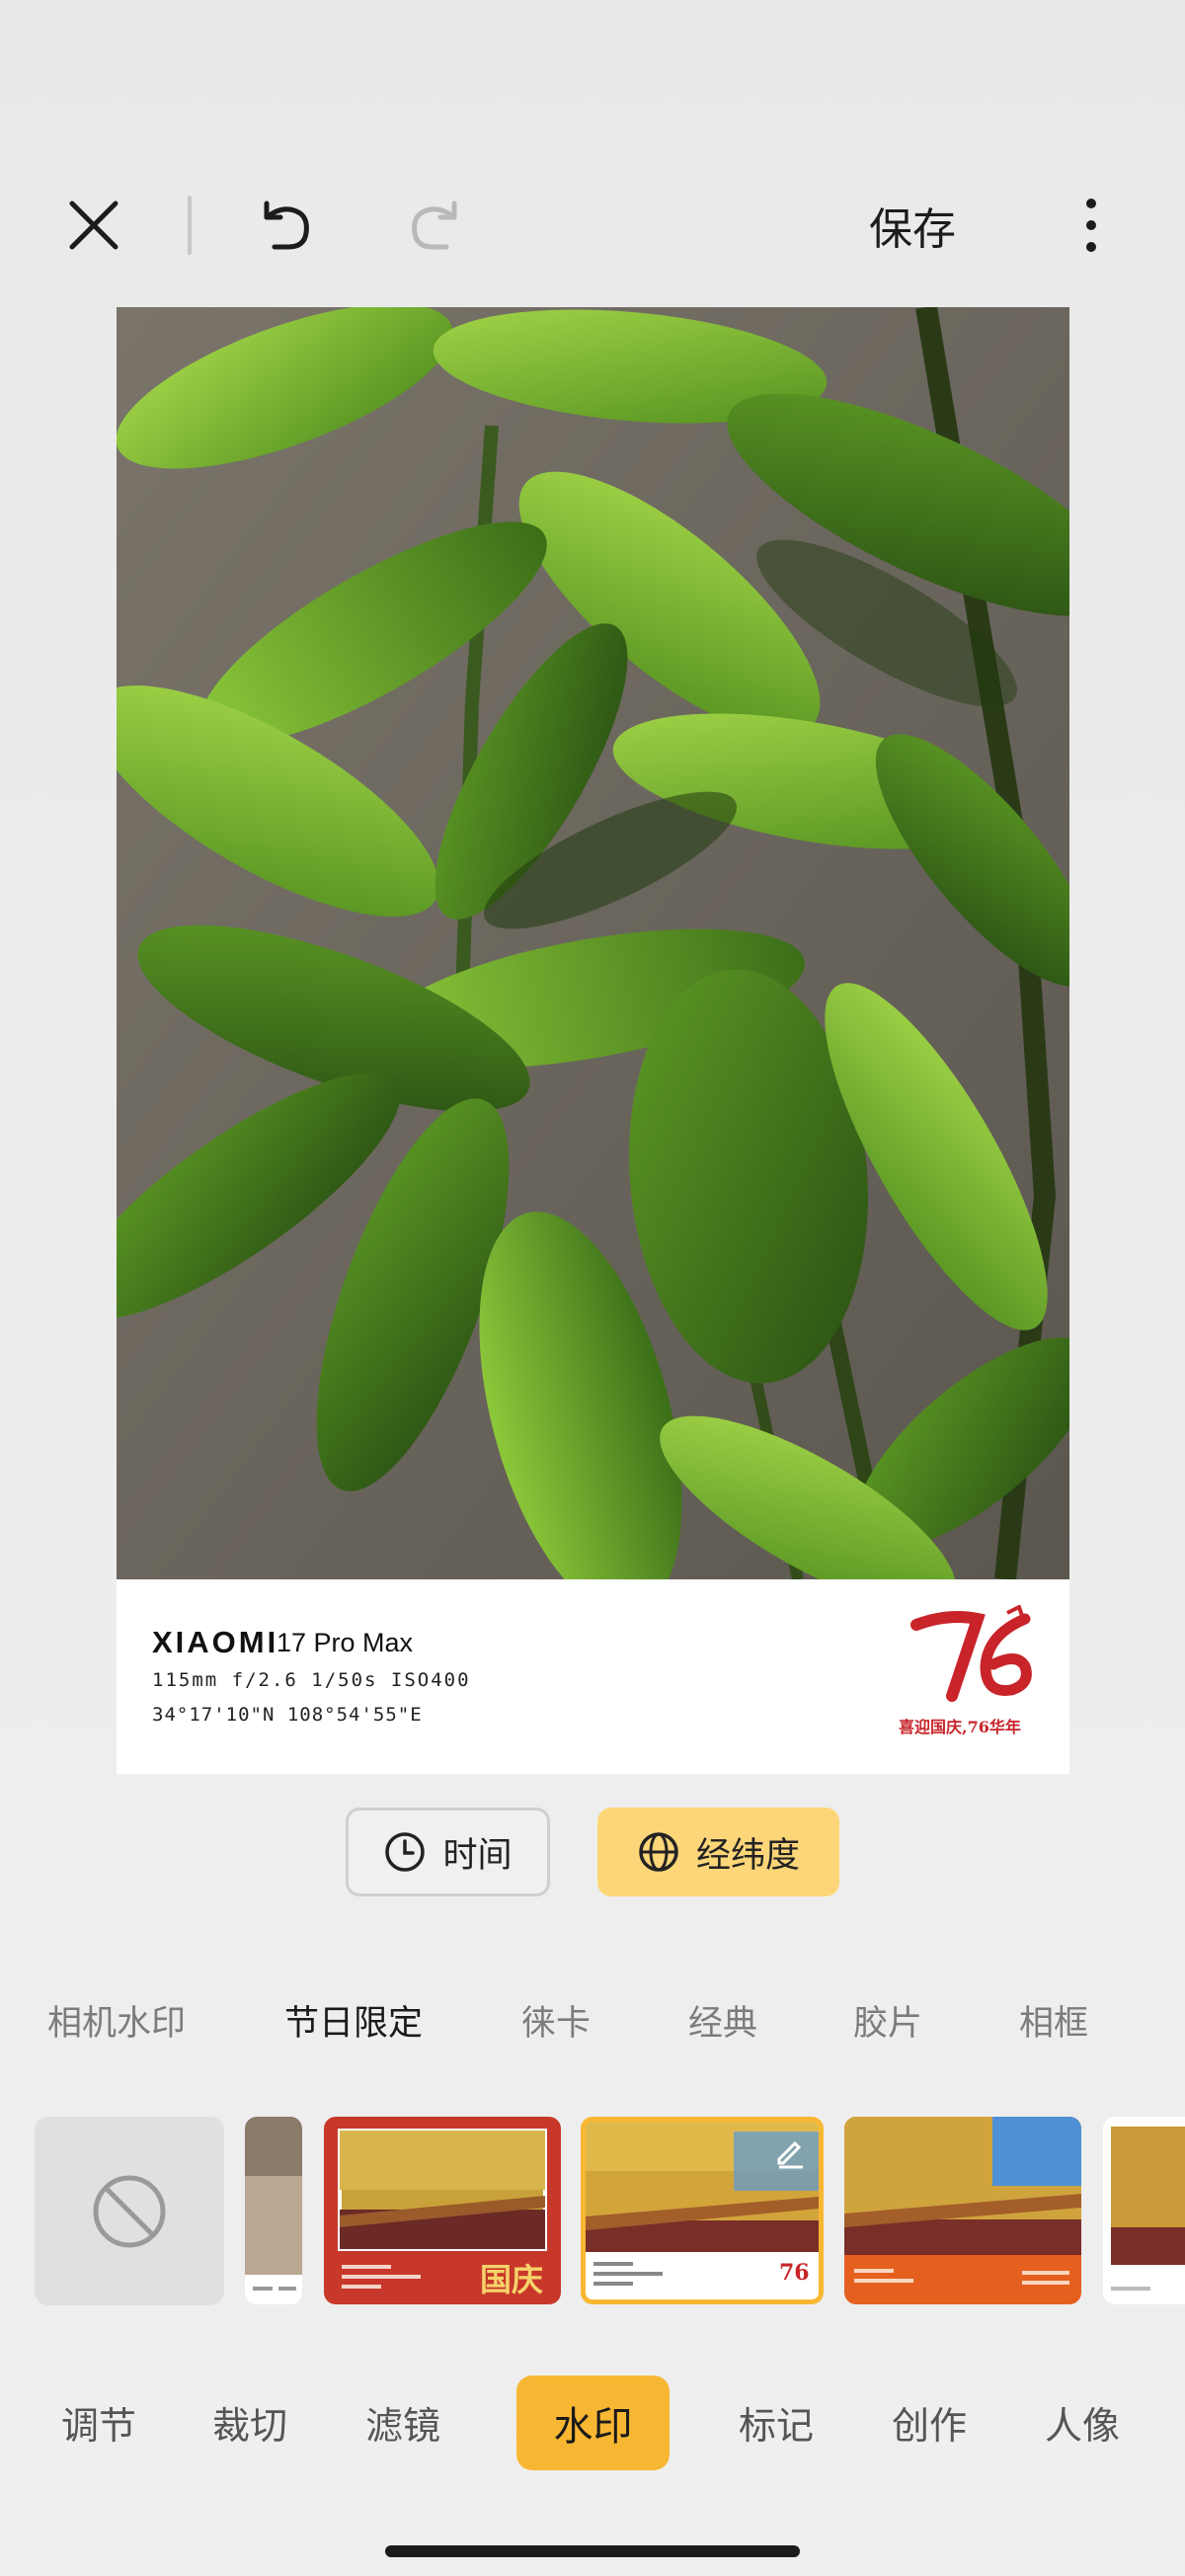 Image resolution: width=1185 pixels, height=2576 pixels. I want to click on save-button: 保存, so click(913, 225).